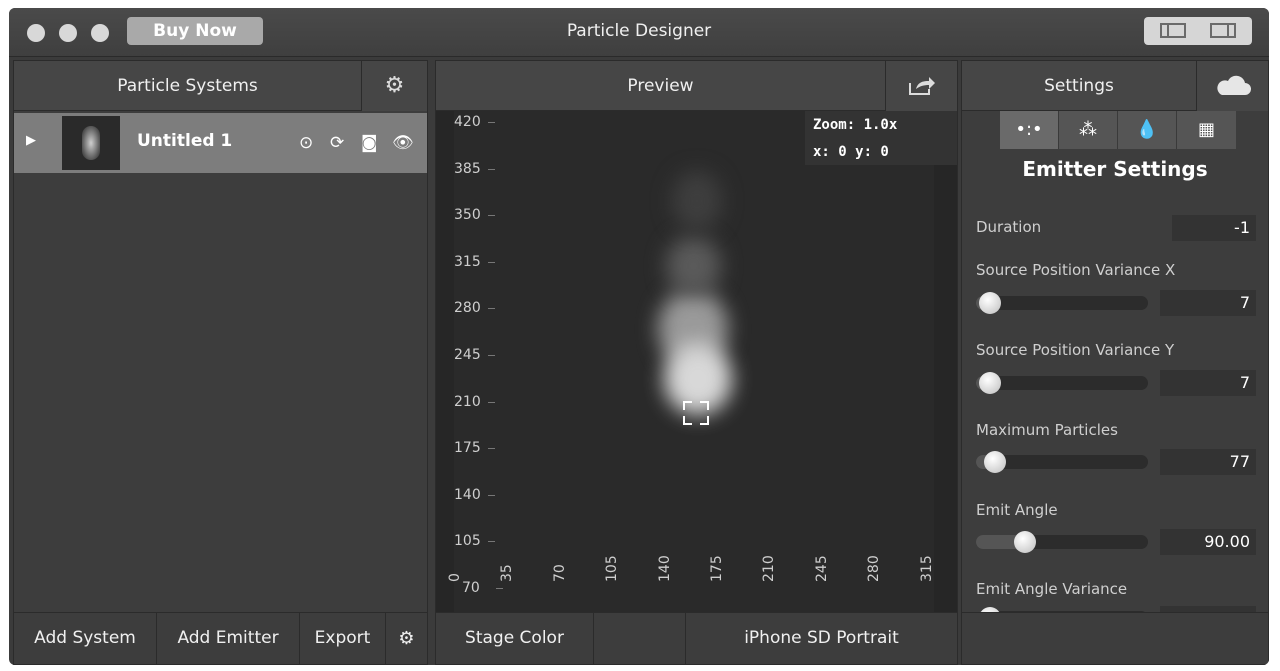 This screenshot has width=1280, height=671. Describe the element at coordinates (640, 638) in the screenshot. I see `stage-color-swatch` at that location.